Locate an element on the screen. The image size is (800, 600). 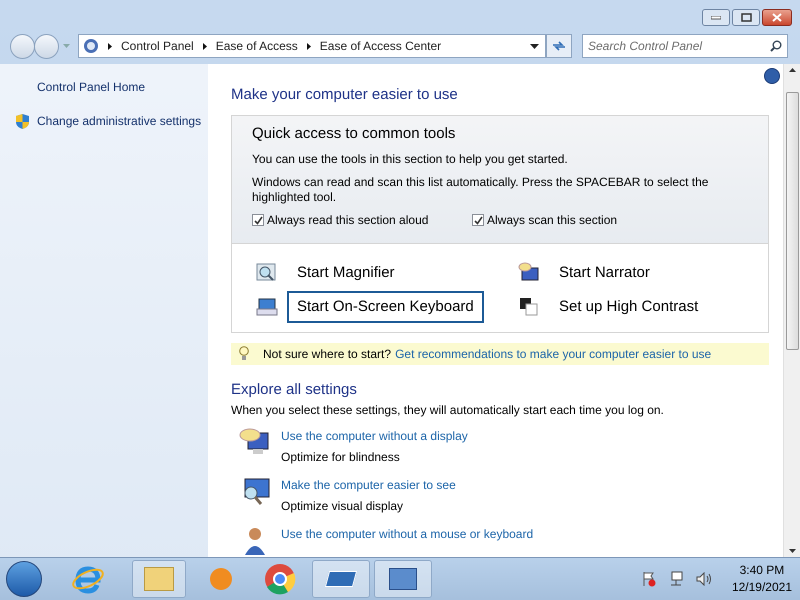
flag-icon is located at coordinates (649, 579).